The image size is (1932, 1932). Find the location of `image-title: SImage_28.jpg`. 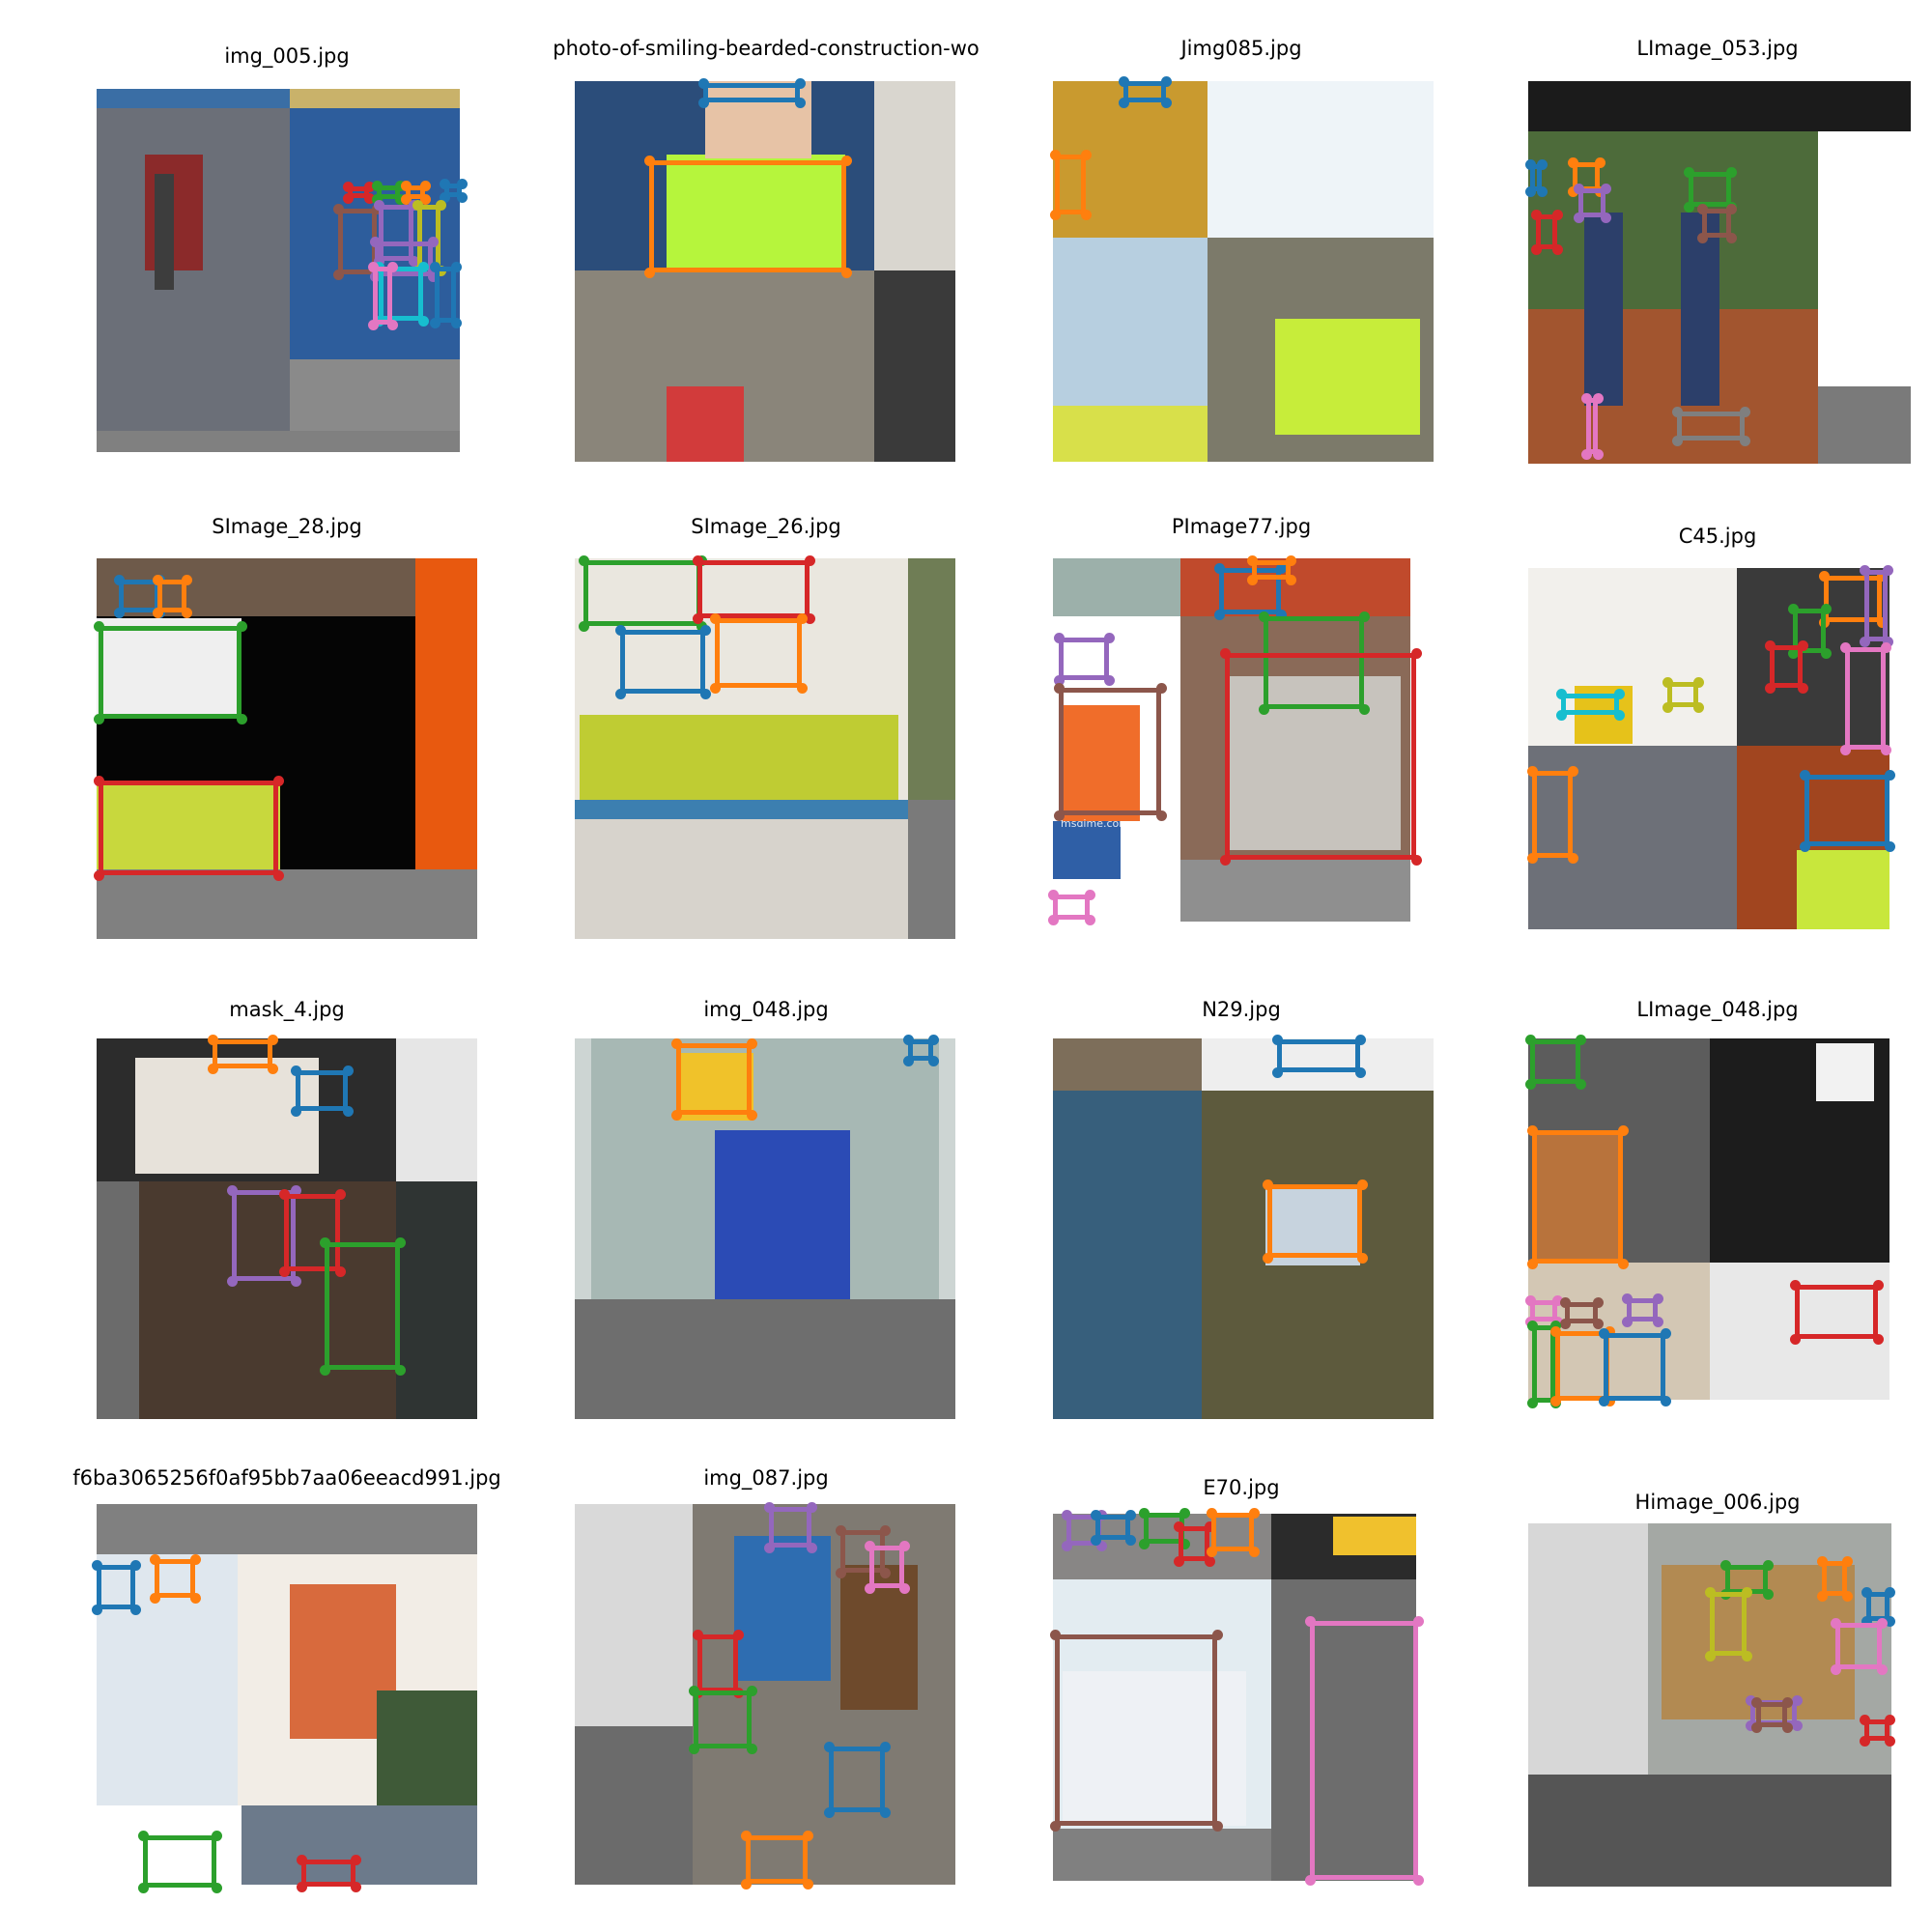

image-title: SImage_28.jpg is located at coordinates (287, 526).